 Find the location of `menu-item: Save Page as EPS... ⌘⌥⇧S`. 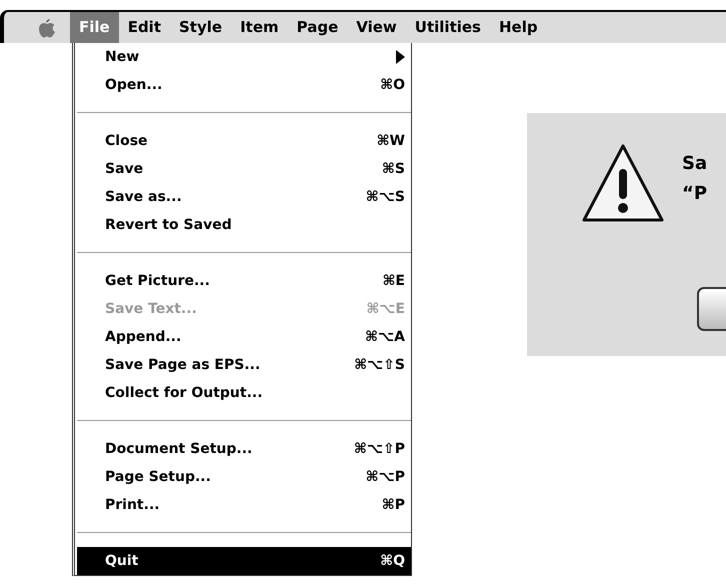

menu-item: Save Page as EPS... ⌘⌥⇧S is located at coordinates (244, 365).